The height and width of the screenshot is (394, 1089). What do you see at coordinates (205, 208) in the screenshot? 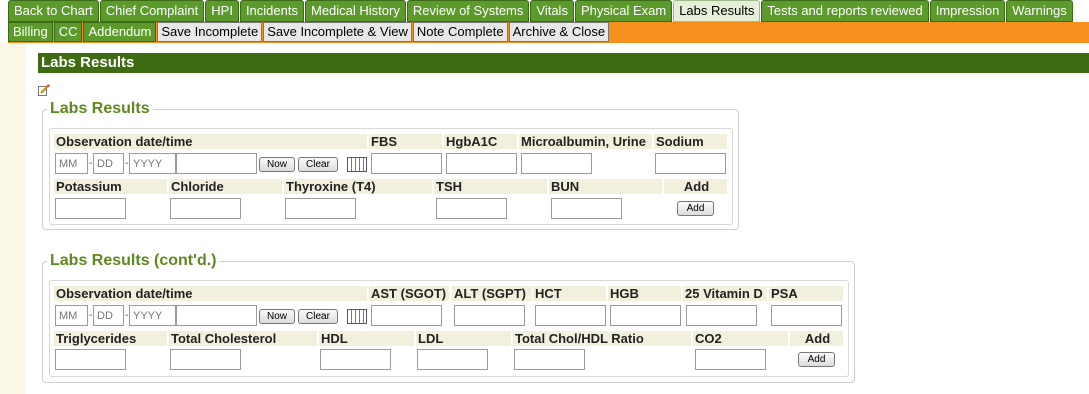
I see `chloride-input` at bounding box center [205, 208].